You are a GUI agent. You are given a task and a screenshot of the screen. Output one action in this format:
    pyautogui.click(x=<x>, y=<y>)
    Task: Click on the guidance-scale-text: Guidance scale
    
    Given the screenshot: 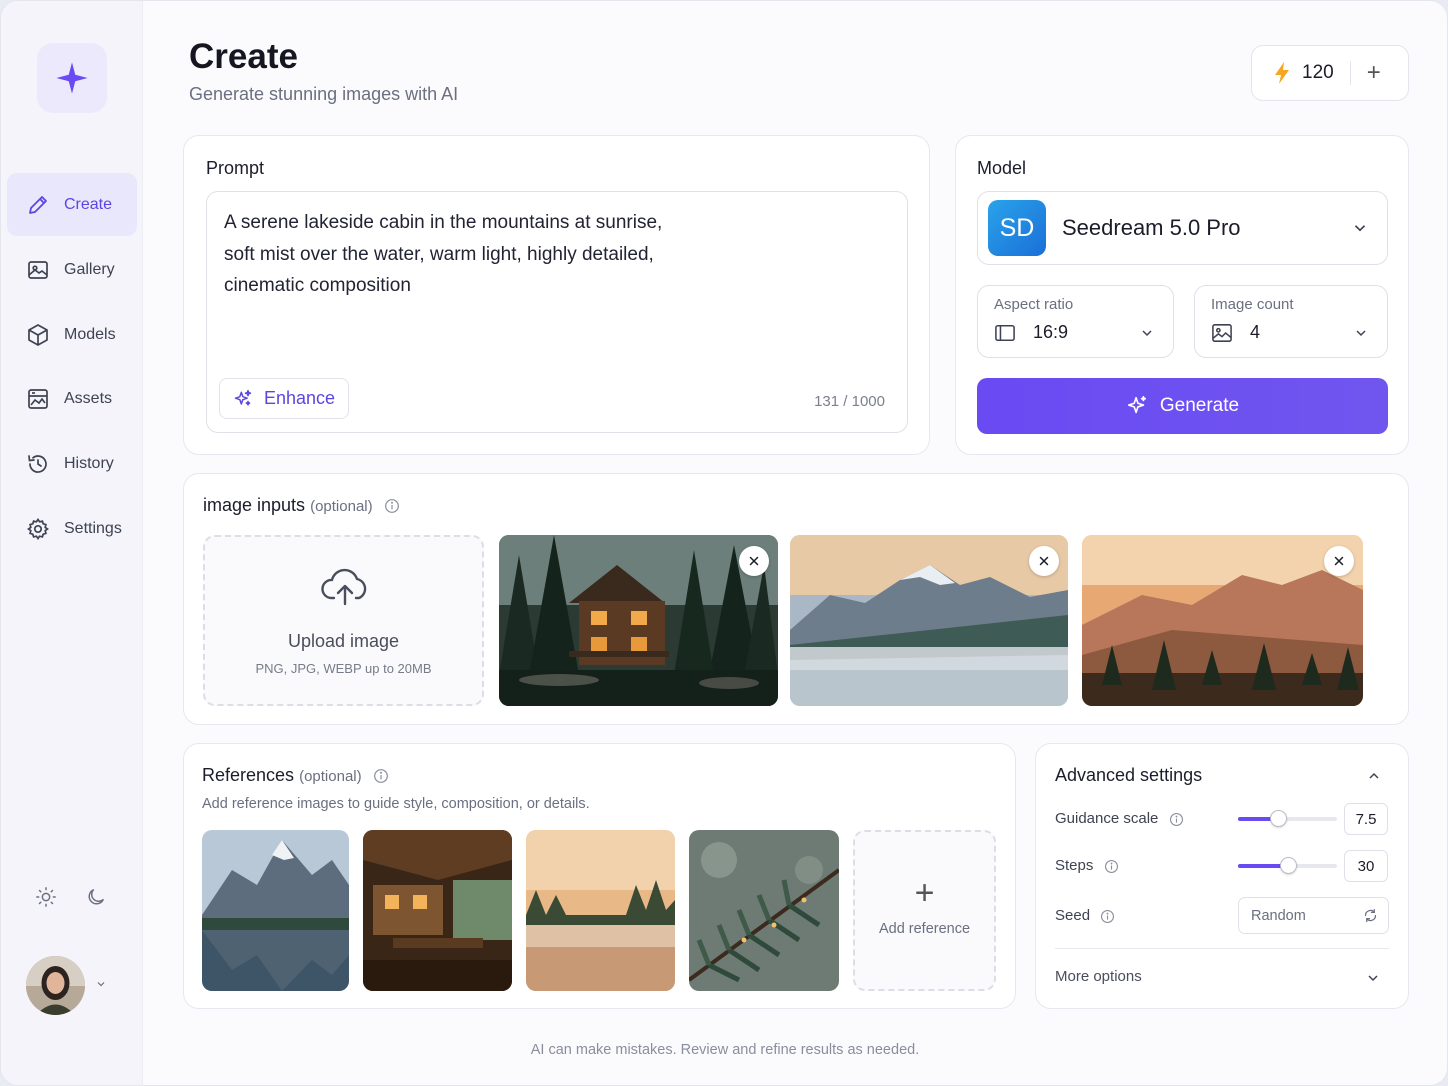 What is the action you would take?
    pyautogui.click(x=1107, y=818)
    